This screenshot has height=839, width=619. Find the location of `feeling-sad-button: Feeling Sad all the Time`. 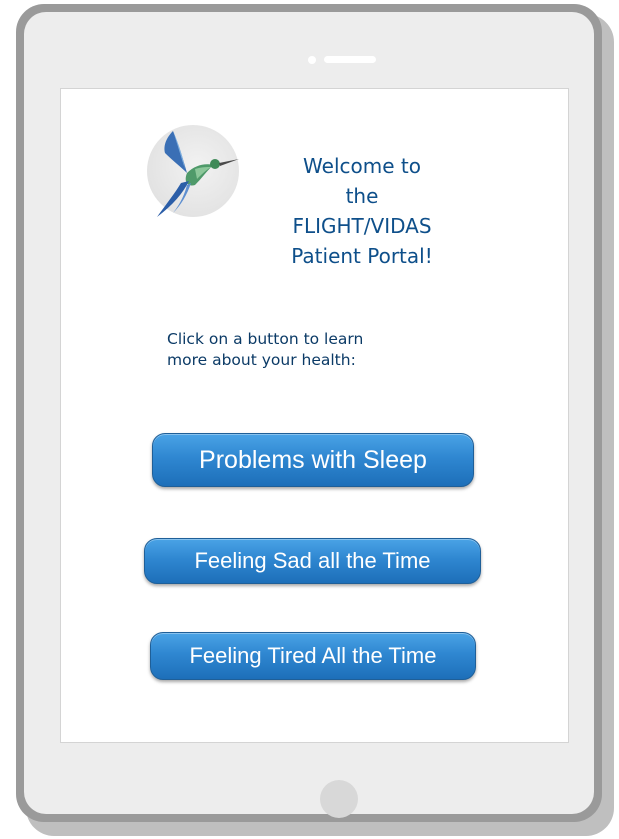

feeling-sad-button: Feeling Sad all the Time is located at coordinates (312, 561).